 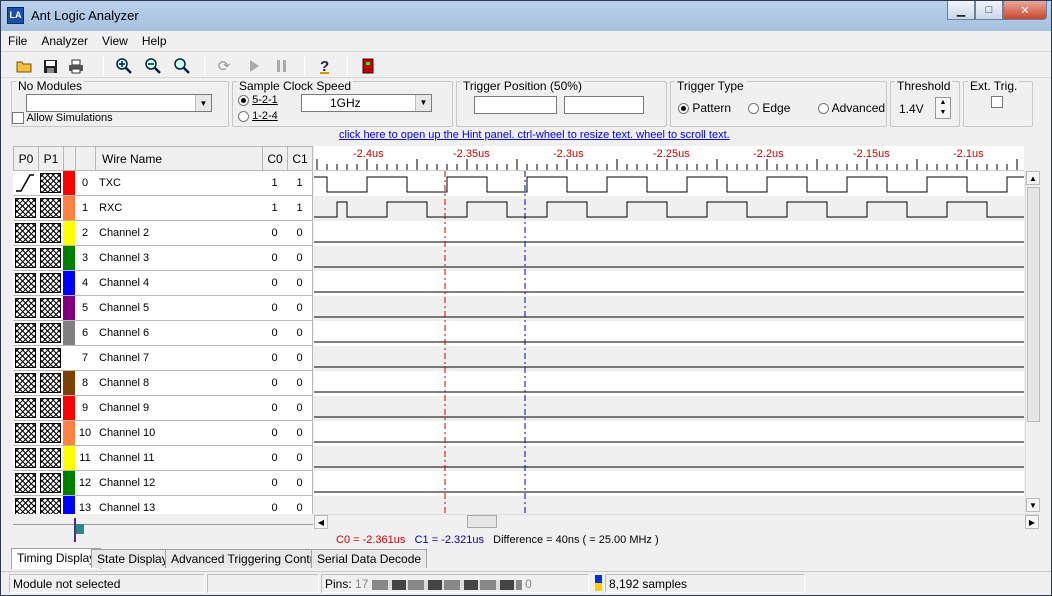 What do you see at coordinates (1032, 522) in the screenshot?
I see `scroll-right-icon: ▶` at bounding box center [1032, 522].